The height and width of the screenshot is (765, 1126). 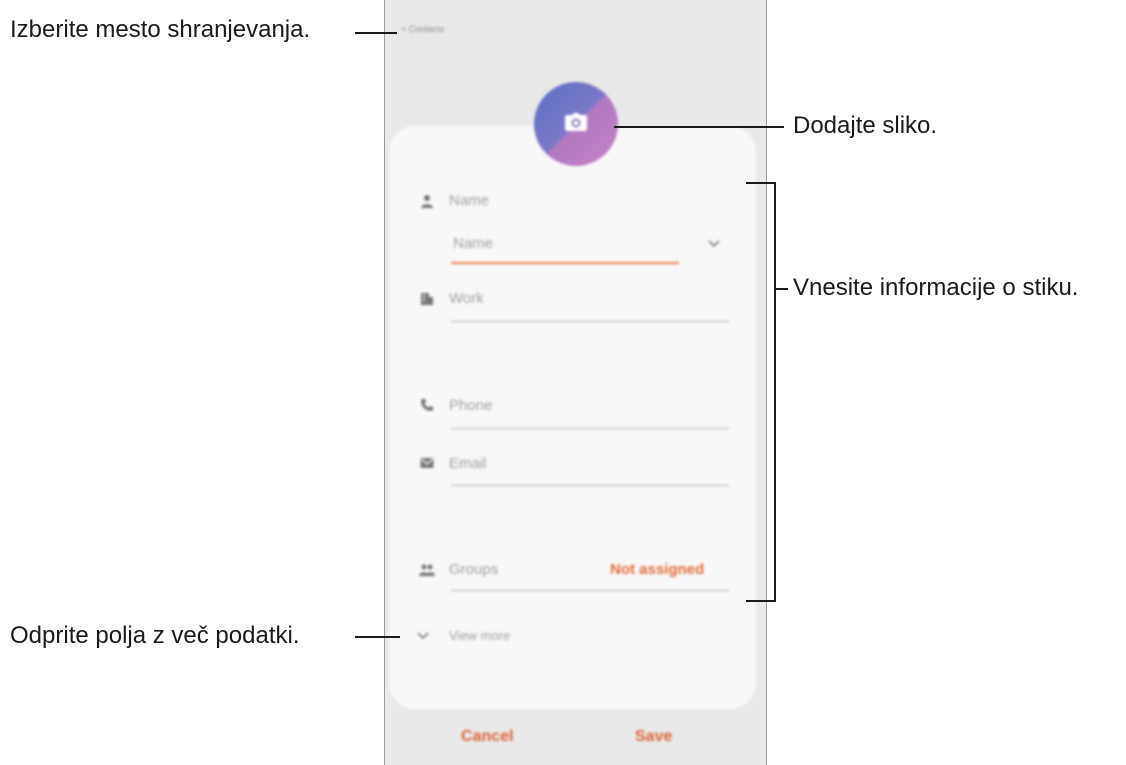 What do you see at coordinates (468, 463) in the screenshot?
I see `email-input: Email` at bounding box center [468, 463].